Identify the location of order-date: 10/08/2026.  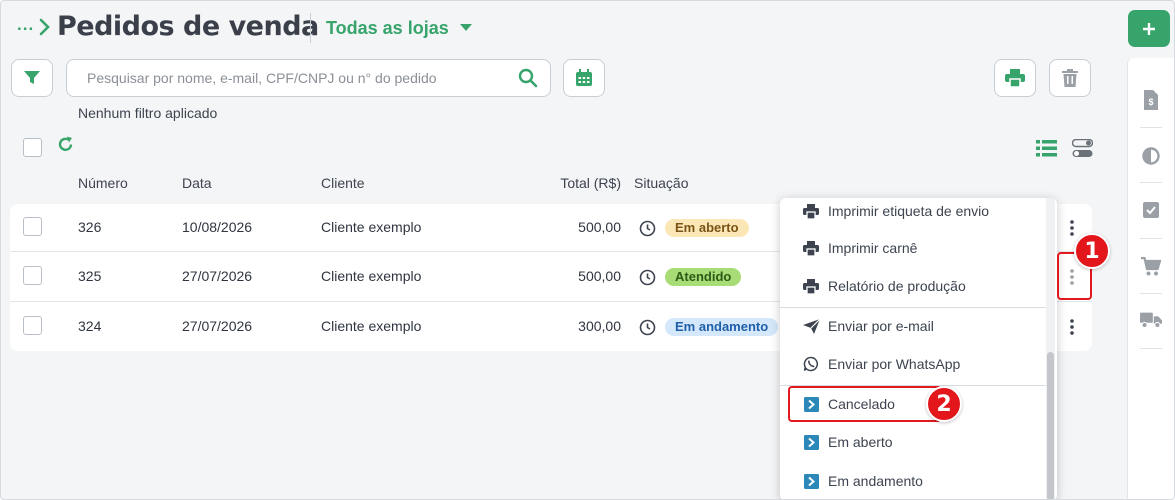
(217, 227).